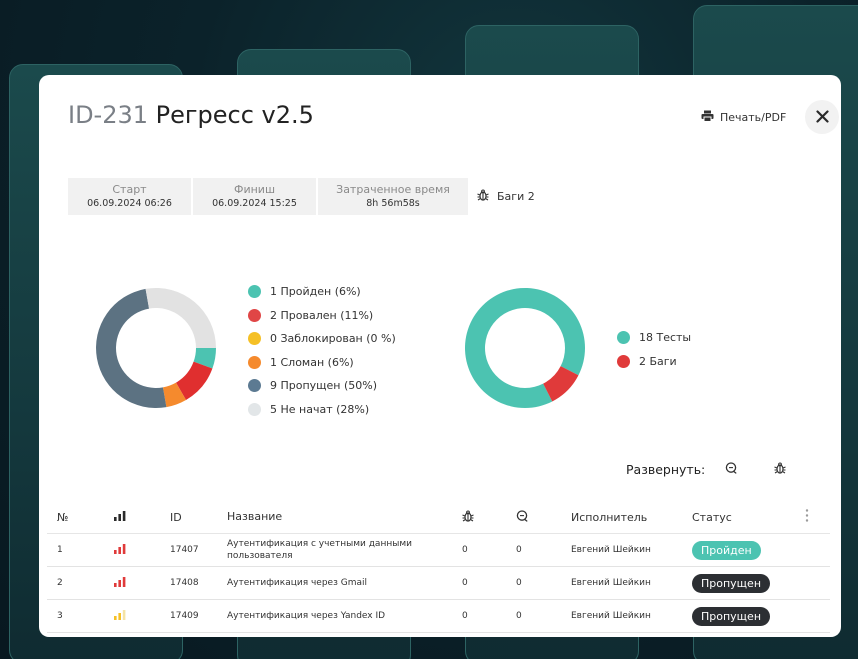  I want to click on stat-label: Финиш, so click(254, 189).